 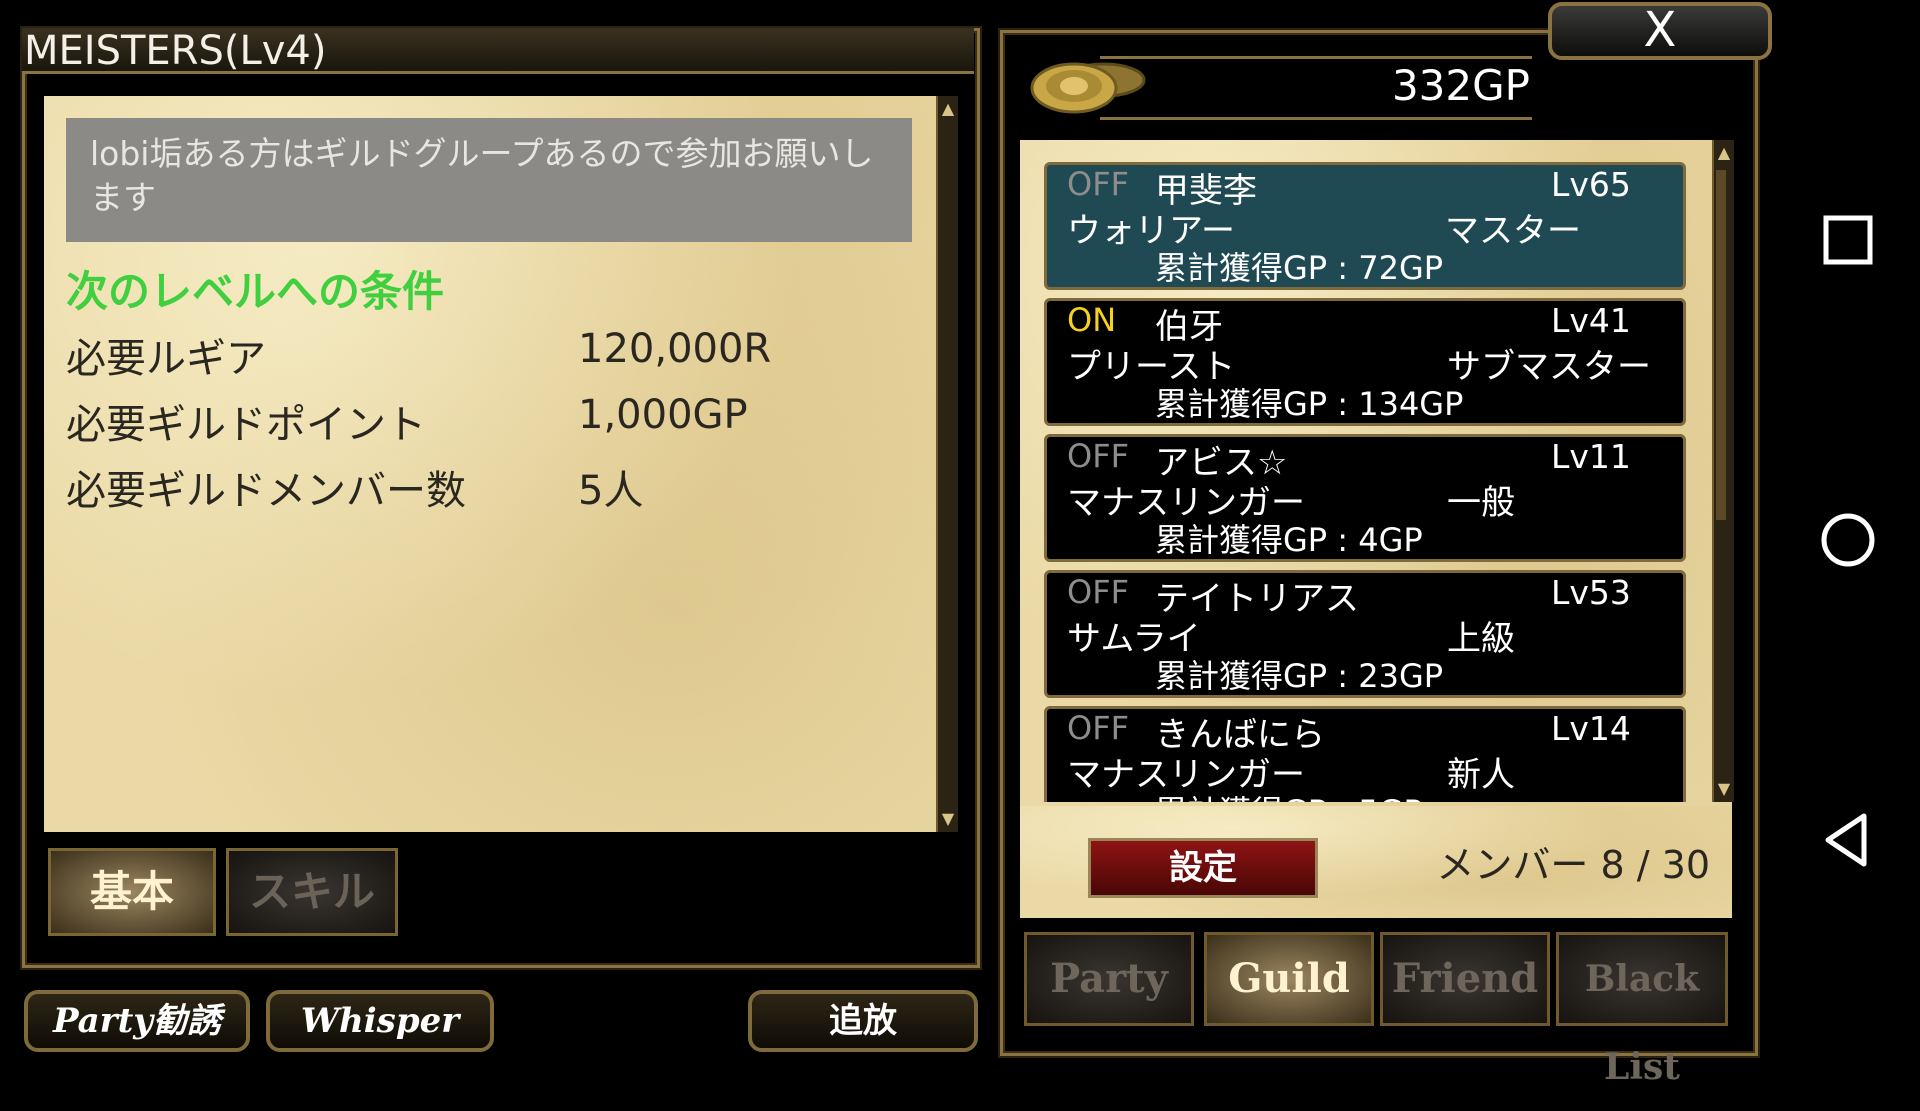 I want to click on home-icon, so click(x=1848, y=540).